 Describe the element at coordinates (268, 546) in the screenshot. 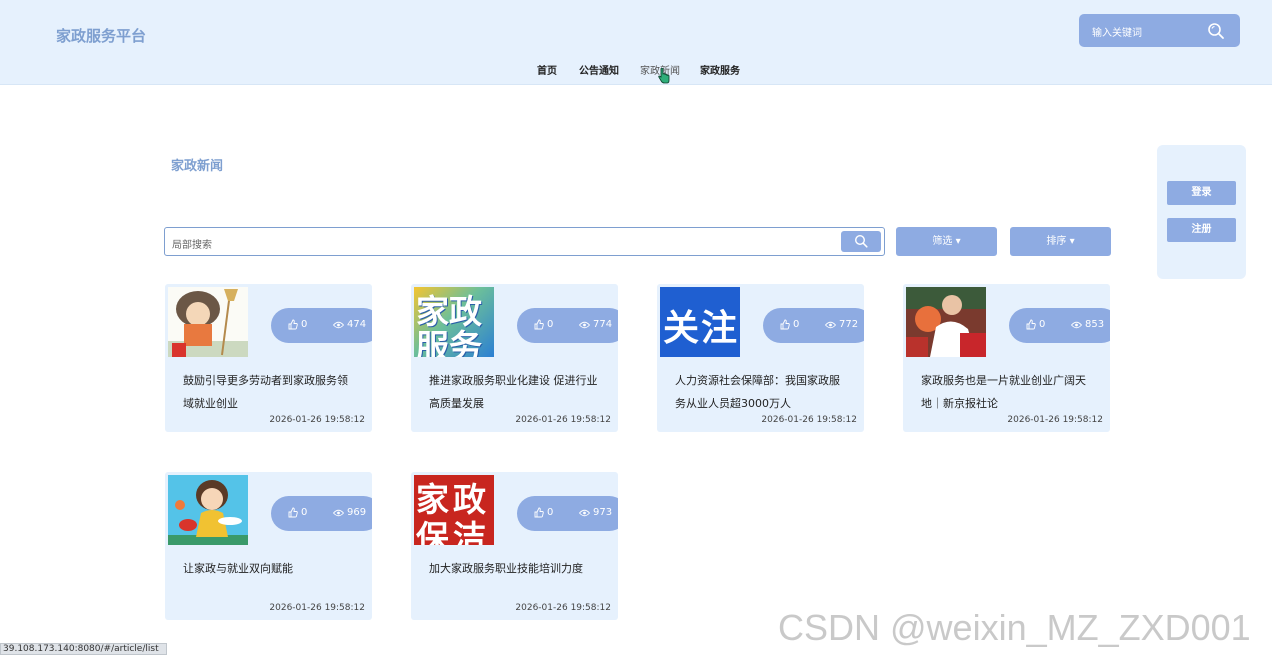

I see `article-card: 0 969 让家政与就业双向赋能 2026-01-26 19:58:12` at that location.